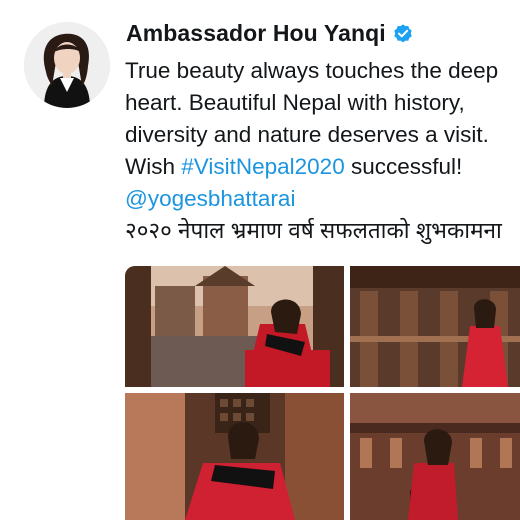 This screenshot has height=520, width=520. What do you see at coordinates (403, 34) in the screenshot?
I see `verified-badge-icon` at bounding box center [403, 34].